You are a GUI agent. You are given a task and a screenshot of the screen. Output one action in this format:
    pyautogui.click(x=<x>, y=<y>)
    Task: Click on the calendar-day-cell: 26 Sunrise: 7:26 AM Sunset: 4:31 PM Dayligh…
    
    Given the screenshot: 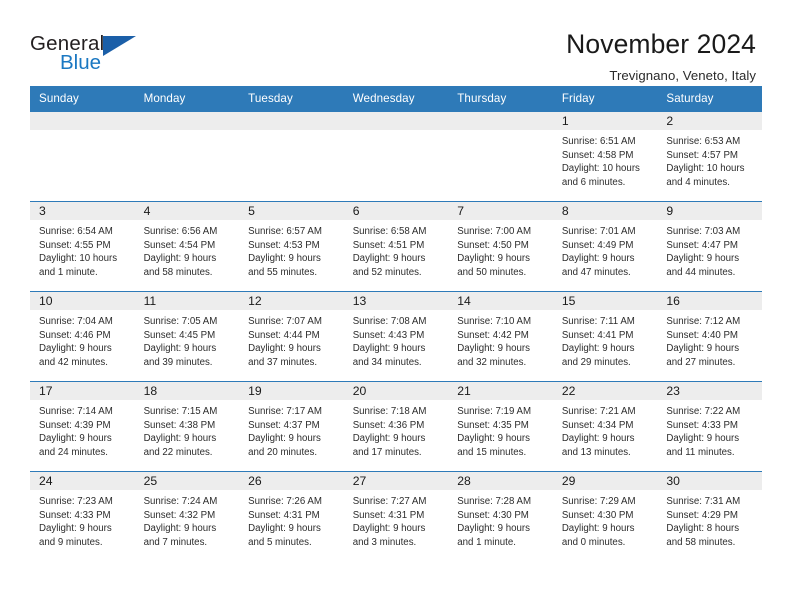 What is the action you would take?
    pyautogui.click(x=291, y=516)
    